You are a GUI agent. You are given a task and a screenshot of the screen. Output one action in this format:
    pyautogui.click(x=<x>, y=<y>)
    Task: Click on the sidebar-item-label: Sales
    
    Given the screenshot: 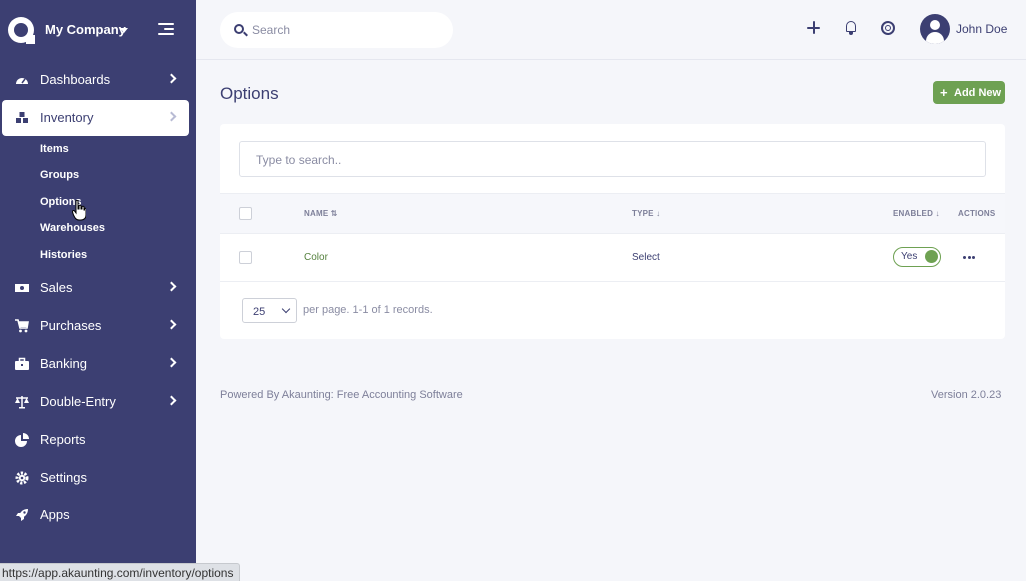 What is the action you would take?
    pyautogui.click(x=56, y=287)
    